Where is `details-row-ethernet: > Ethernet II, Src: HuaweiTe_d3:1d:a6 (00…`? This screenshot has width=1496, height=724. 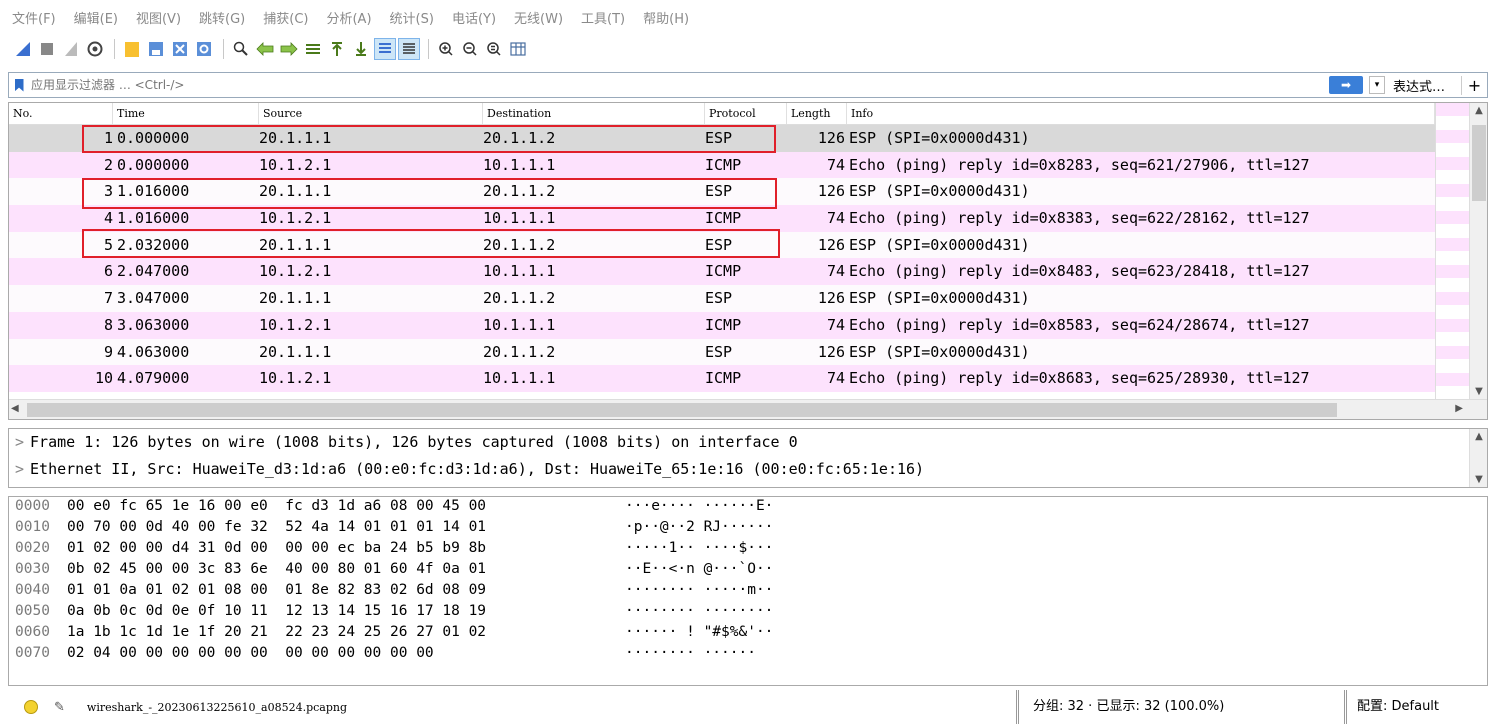 details-row-ethernet: > Ethernet II, Src: HuaweiTe_d3:1d:a6 (00… is located at coordinates (748, 469).